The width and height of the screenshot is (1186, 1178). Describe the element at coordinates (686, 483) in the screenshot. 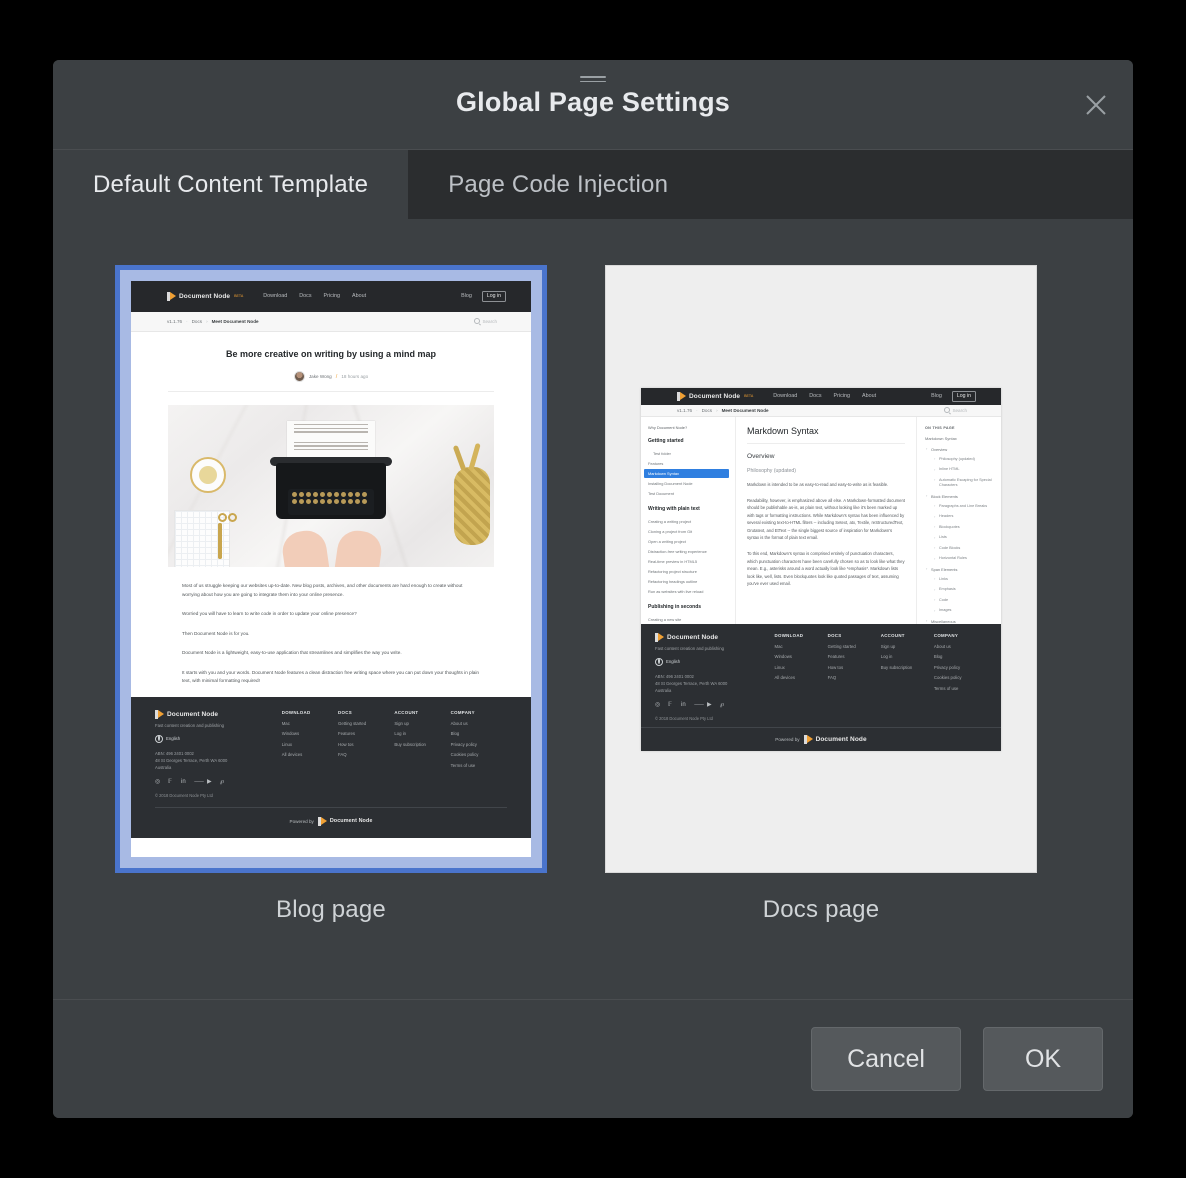

I see `sidebar-item-installing-document-node: Installing Document Node` at that location.